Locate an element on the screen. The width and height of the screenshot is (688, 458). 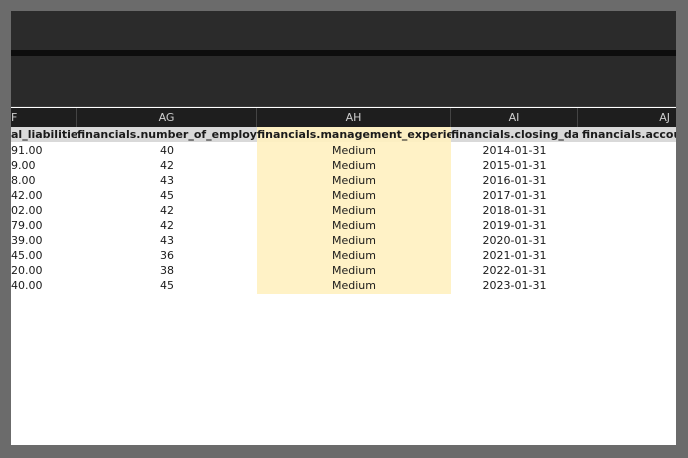
cell-AI-row-7: 2020-01-31 is located at coordinates (514, 240).